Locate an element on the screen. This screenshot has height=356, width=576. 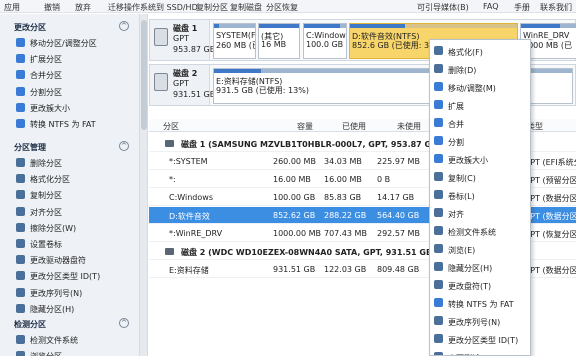
menu-item: 合并 is located at coordinates (480, 123).